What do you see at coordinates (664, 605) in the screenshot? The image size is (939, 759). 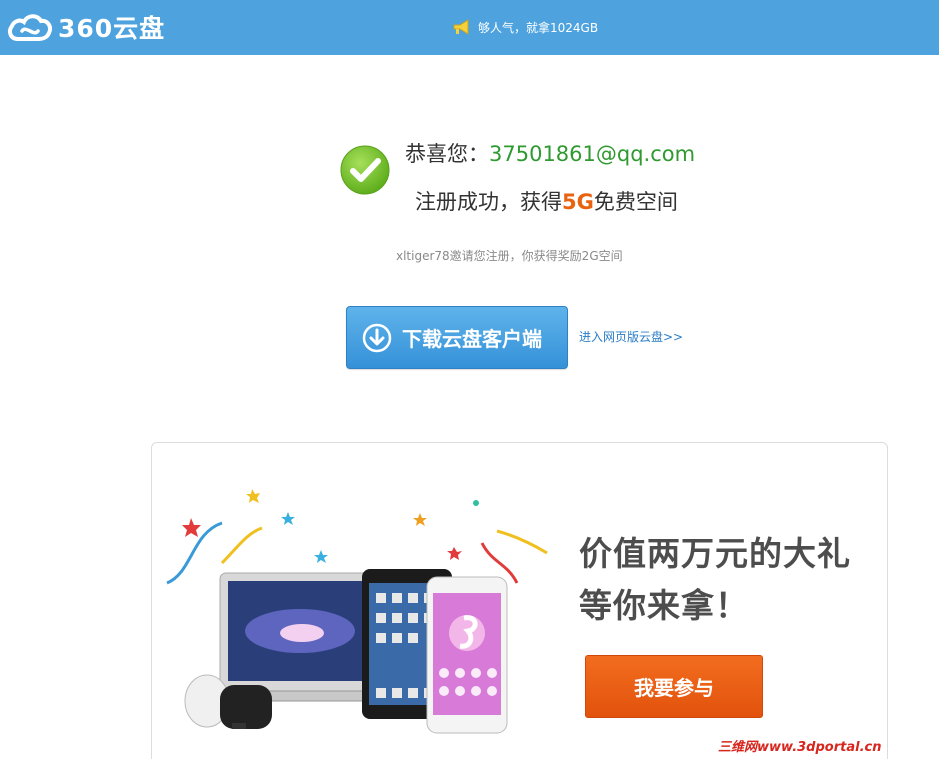 I see `banner-slogan-line2: 等你来拿！` at bounding box center [664, 605].